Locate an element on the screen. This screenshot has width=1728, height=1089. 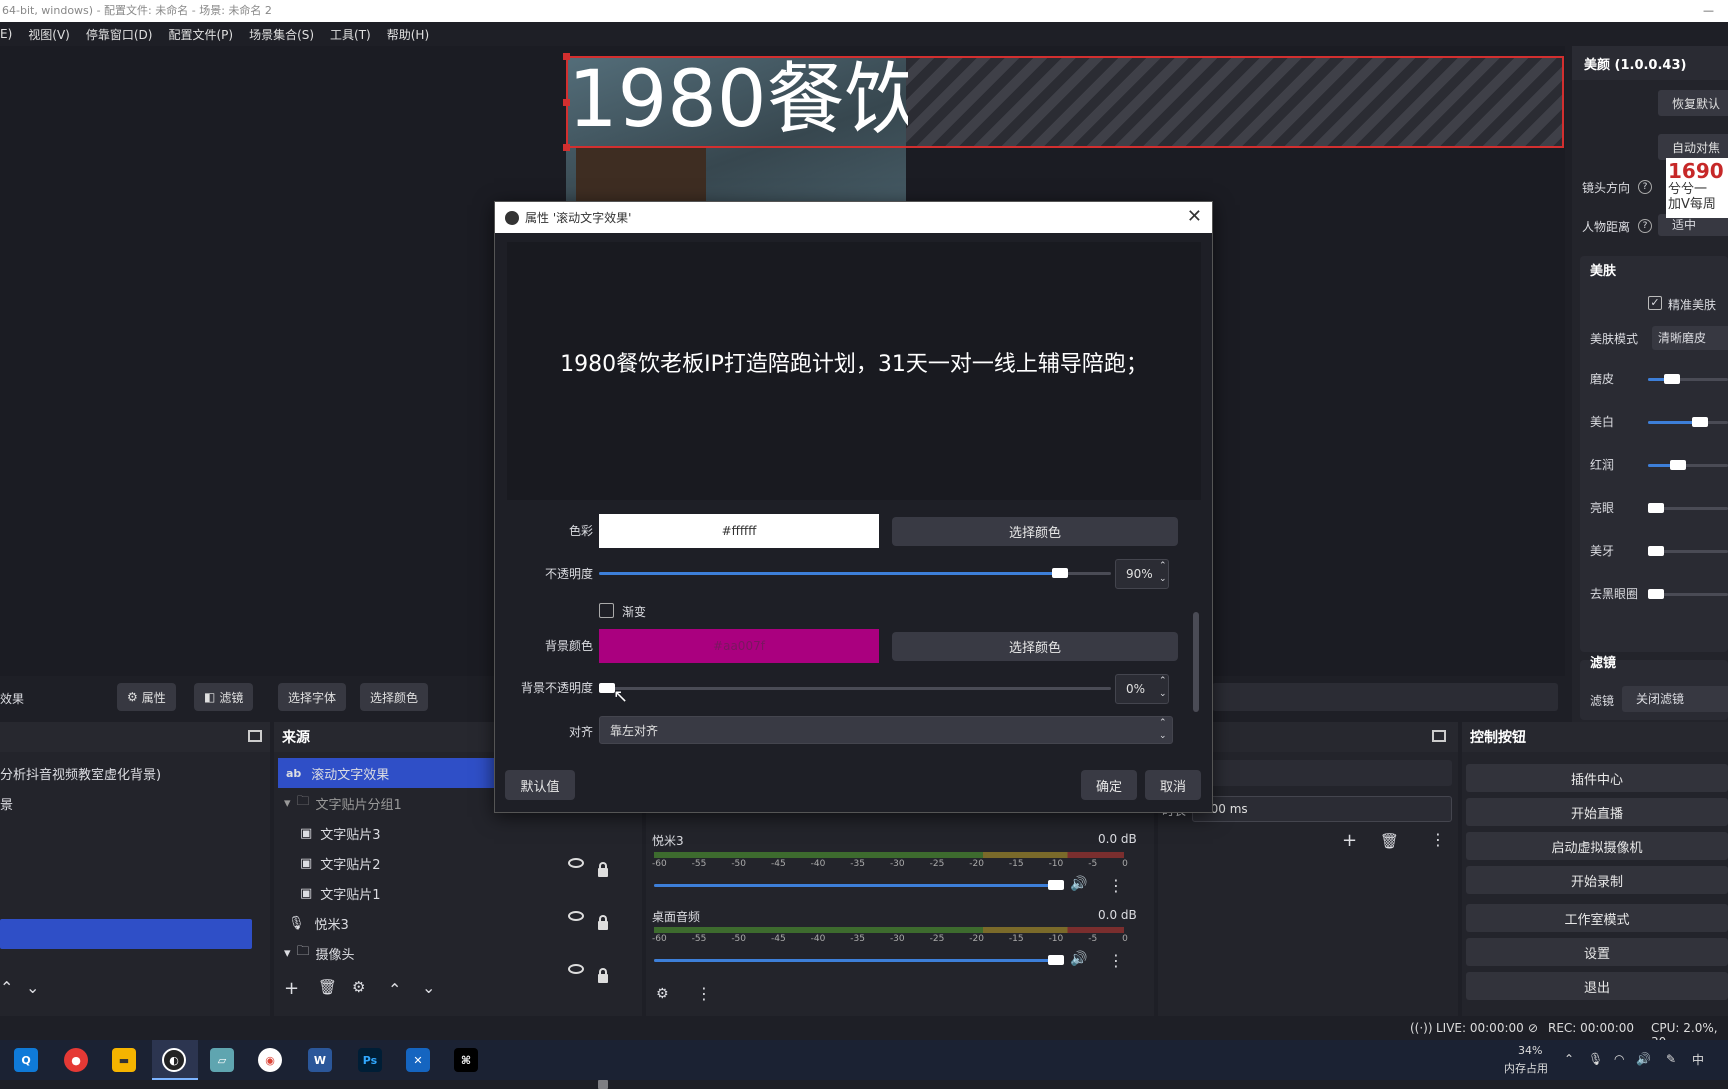
start-virtual-camera-button: 启动虚拟摄像机 is located at coordinates (1597, 846).